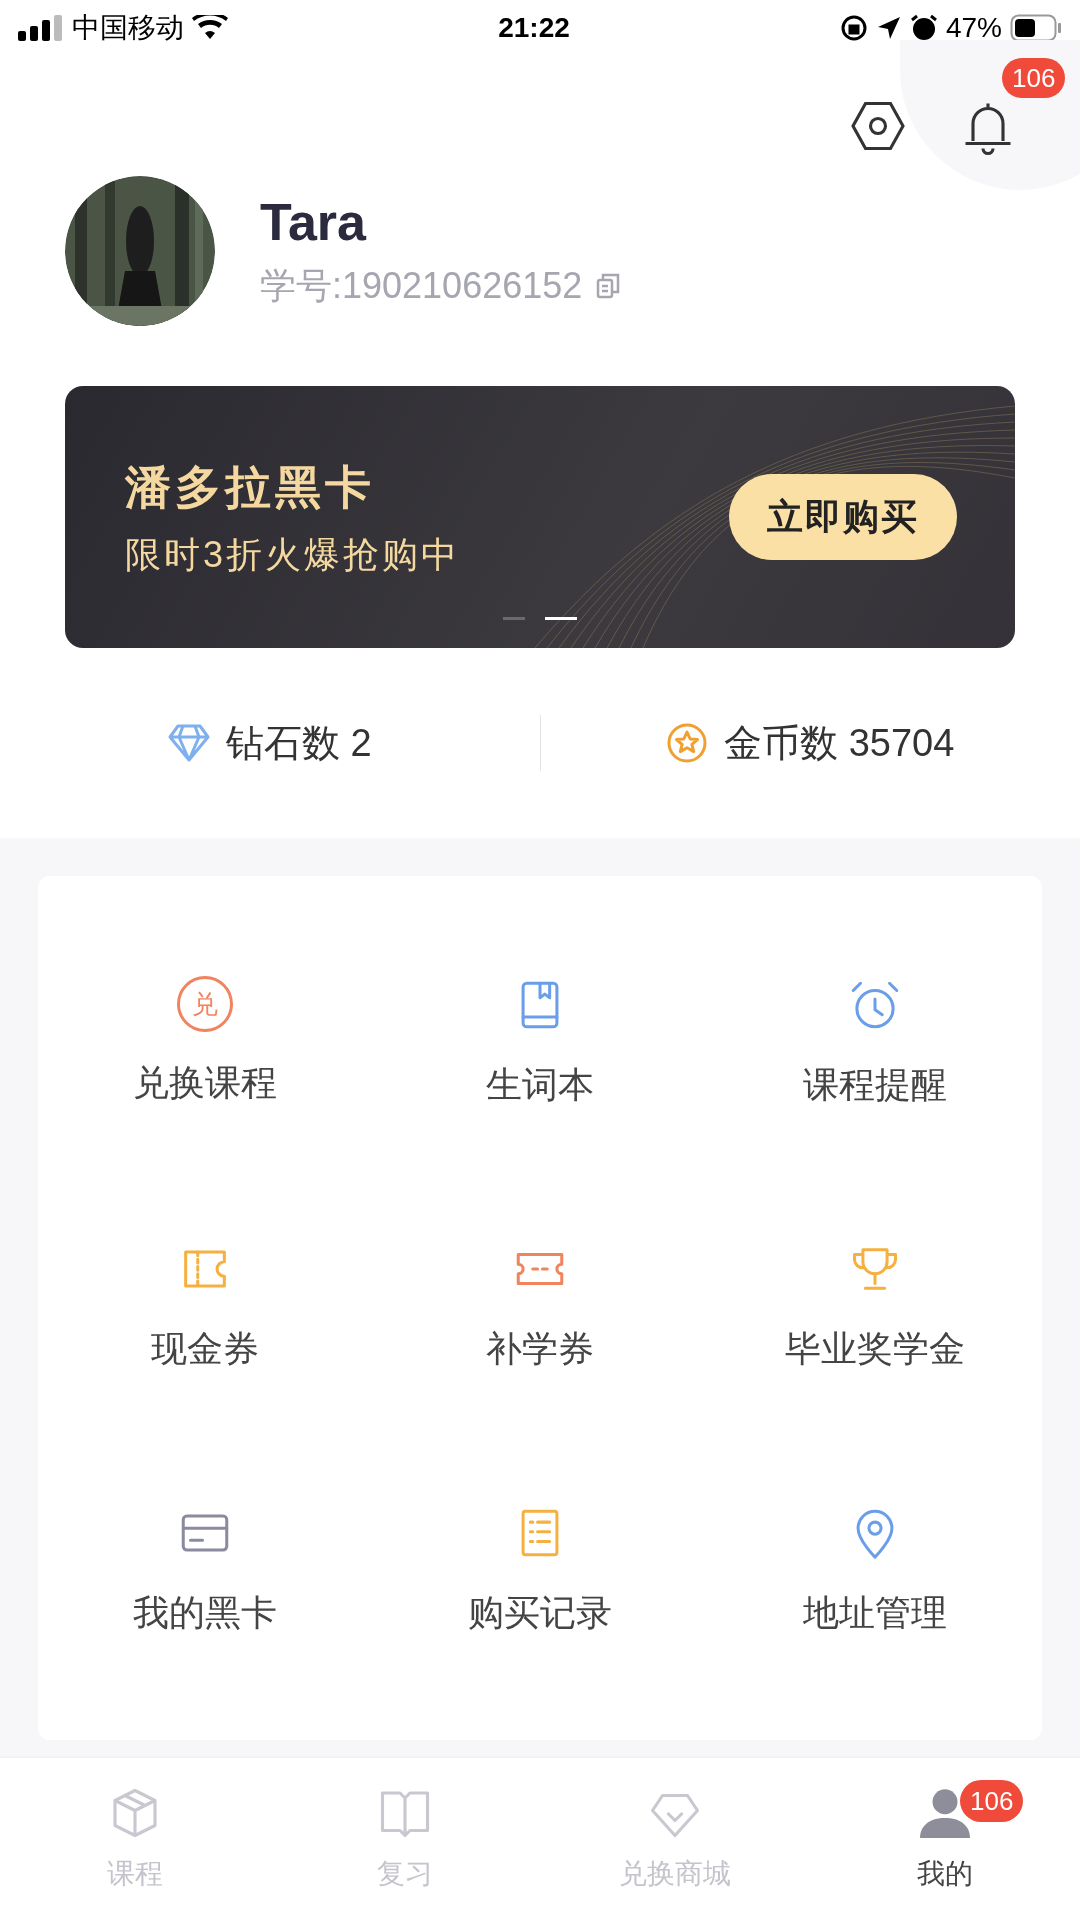  I want to click on menu-item: 地址管理, so click(874, 1572).